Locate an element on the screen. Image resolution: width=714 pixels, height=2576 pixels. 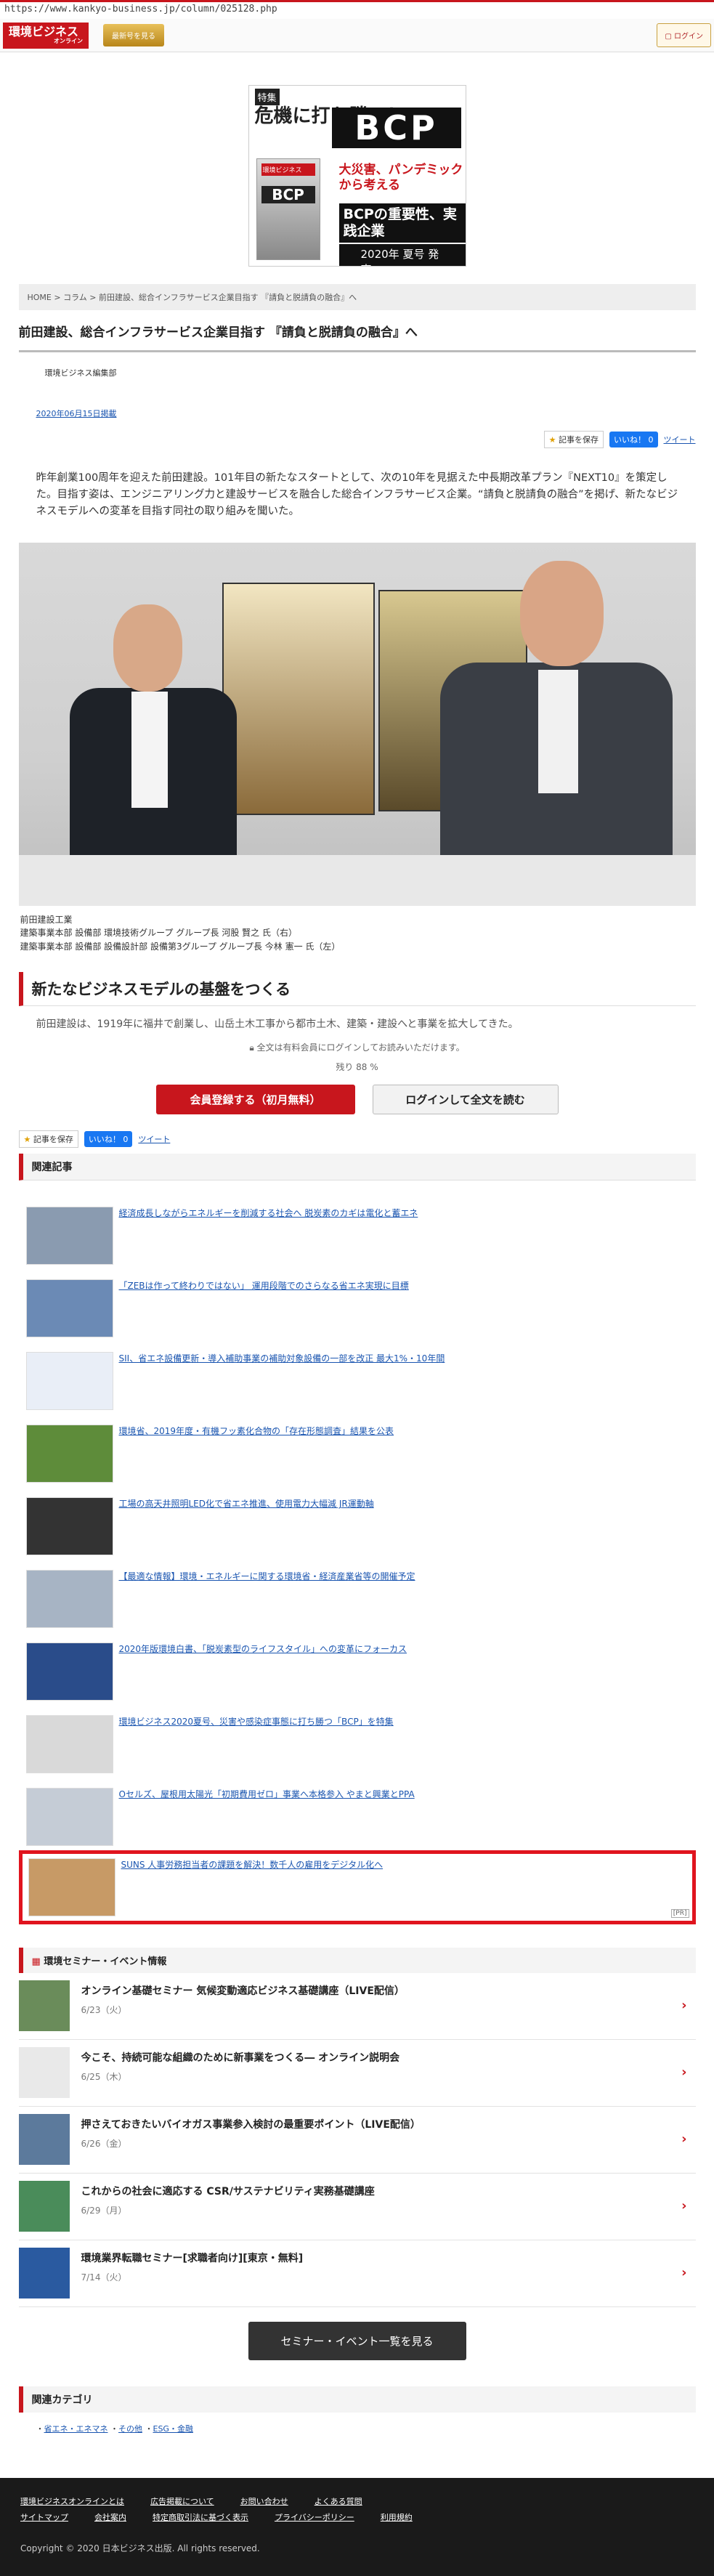
related-title: 「ZEBは作って終わりではない」 運用段階でのさらなる省エネ実現に目標 is located at coordinates (264, 1285).